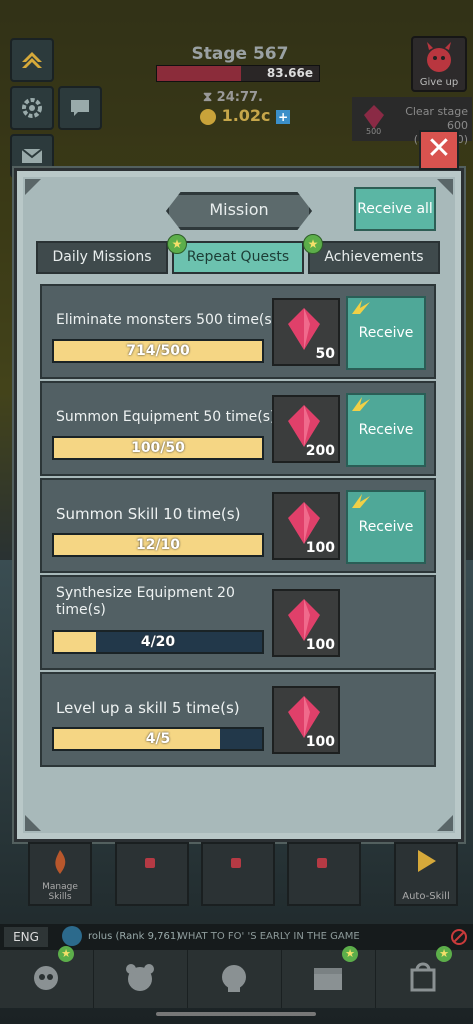  I want to click on reward-slot: 50, so click(306, 332).